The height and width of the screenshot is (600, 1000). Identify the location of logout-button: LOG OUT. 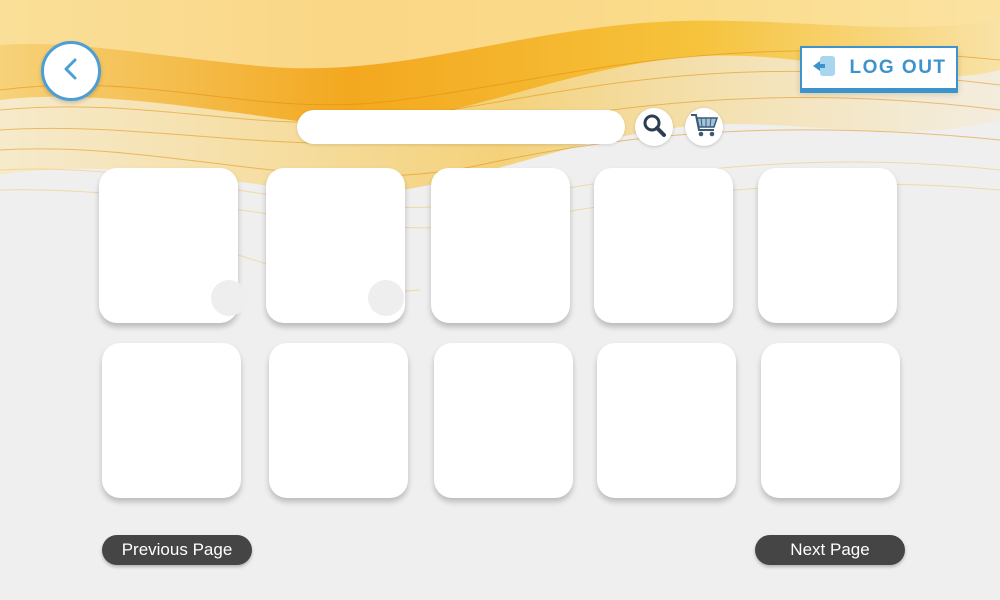
(879, 68).